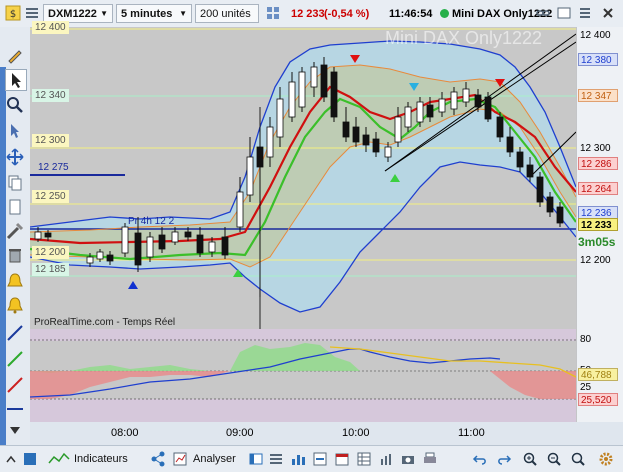 This screenshot has height=472, width=623. Describe the element at coordinates (105, 322) in the screenshot. I see `branding-label: ProRealTime.com - Temps Réel` at that location.